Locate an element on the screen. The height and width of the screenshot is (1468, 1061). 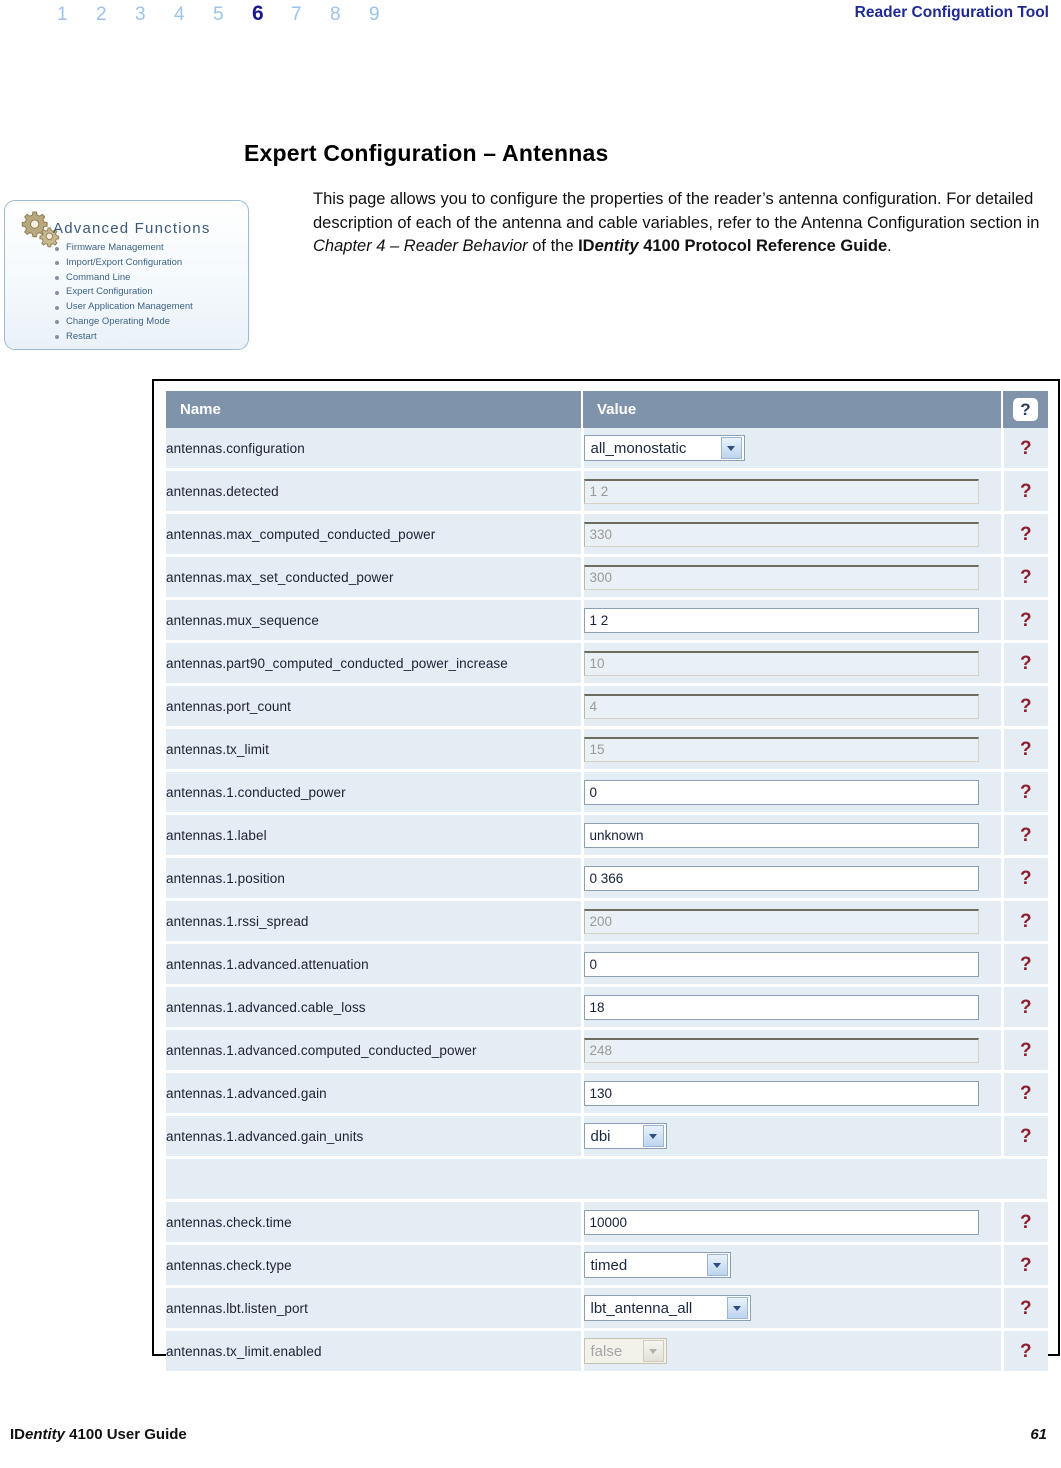
chapter-link-4: 4 is located at coordinates (193, 15).